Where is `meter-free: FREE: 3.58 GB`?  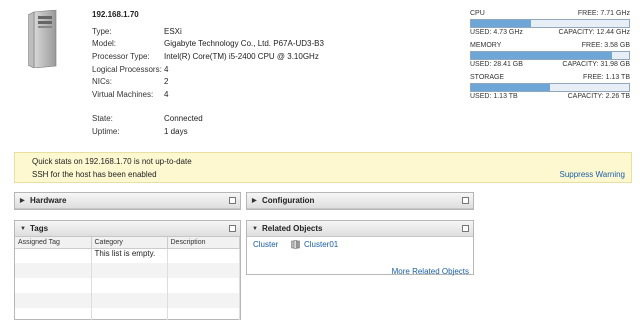
meter-free: FREE: 3.58 GB is located at coordinates (605, 45).